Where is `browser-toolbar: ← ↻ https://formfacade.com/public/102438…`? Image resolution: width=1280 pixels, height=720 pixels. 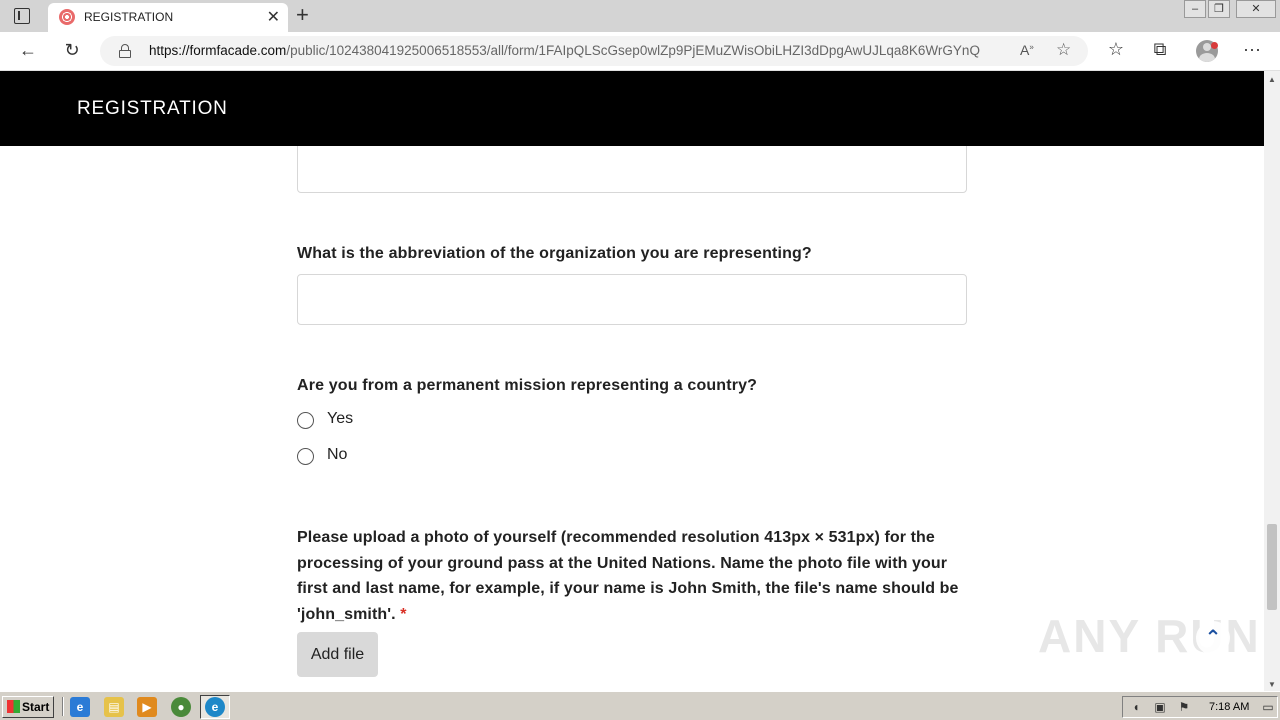 browser-toolbar: ← ↻ https://formfacade.com/public/102438… is located at coordinates (640, 51).